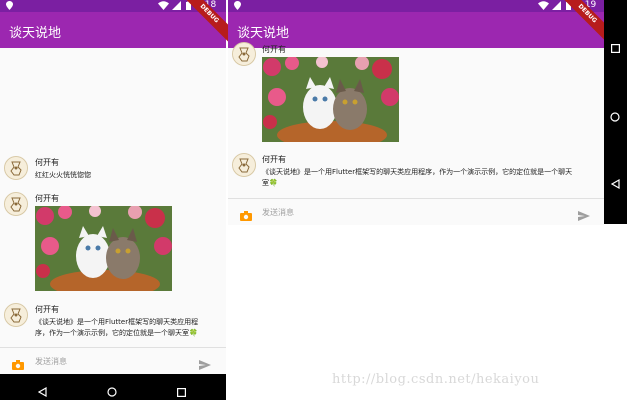 The width and height of the screenshot is (627, 401). Describe the element at coordinates (270, 183) in the screenshot. I see `message-text-line: 室🍀` at that location.